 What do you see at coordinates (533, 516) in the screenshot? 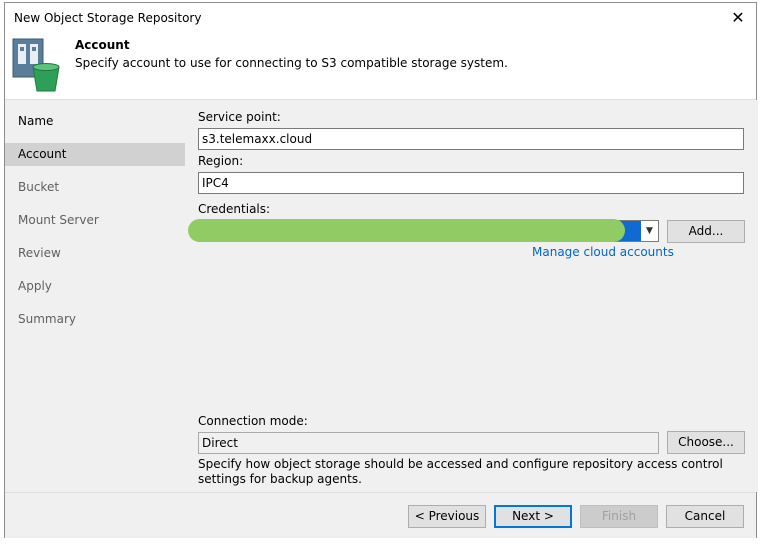
I see `next-button: Next >` at bounding box center [533, 516].